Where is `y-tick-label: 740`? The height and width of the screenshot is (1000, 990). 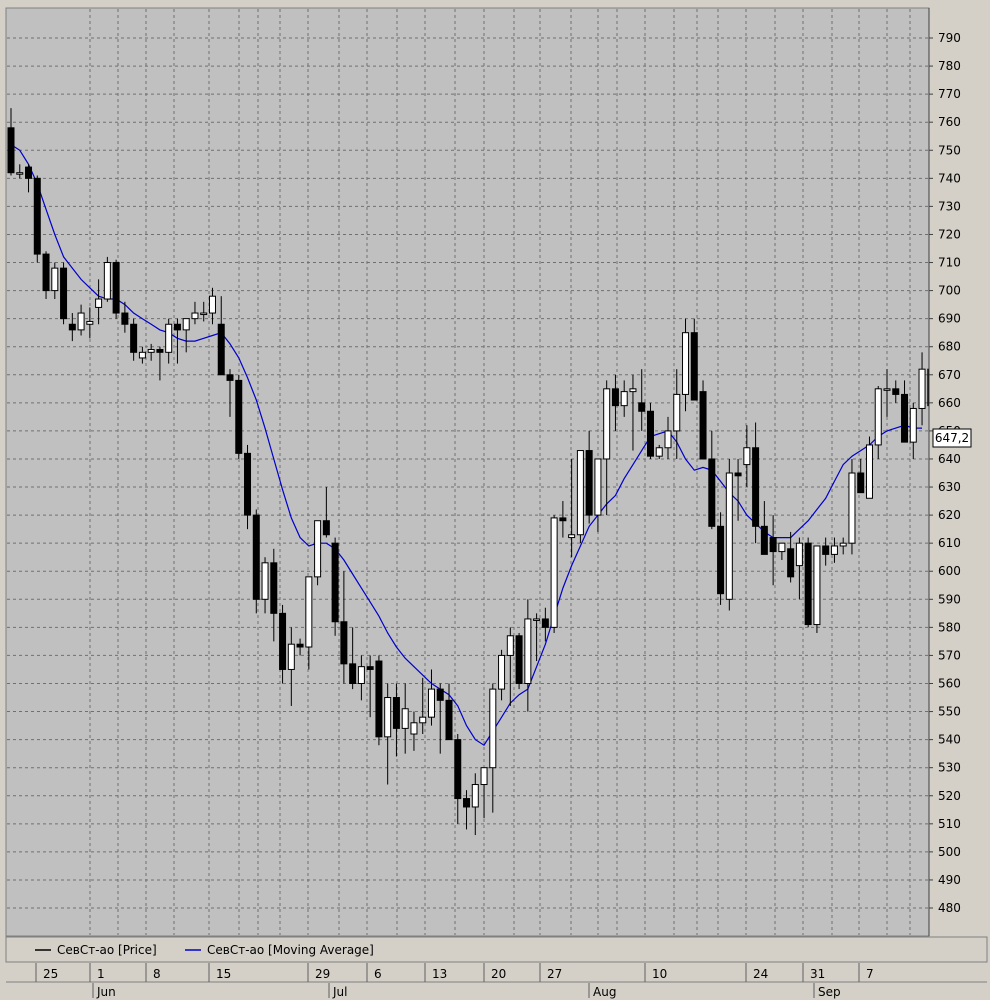
y-tick-label: 740 is located at coordinates (949, 178).